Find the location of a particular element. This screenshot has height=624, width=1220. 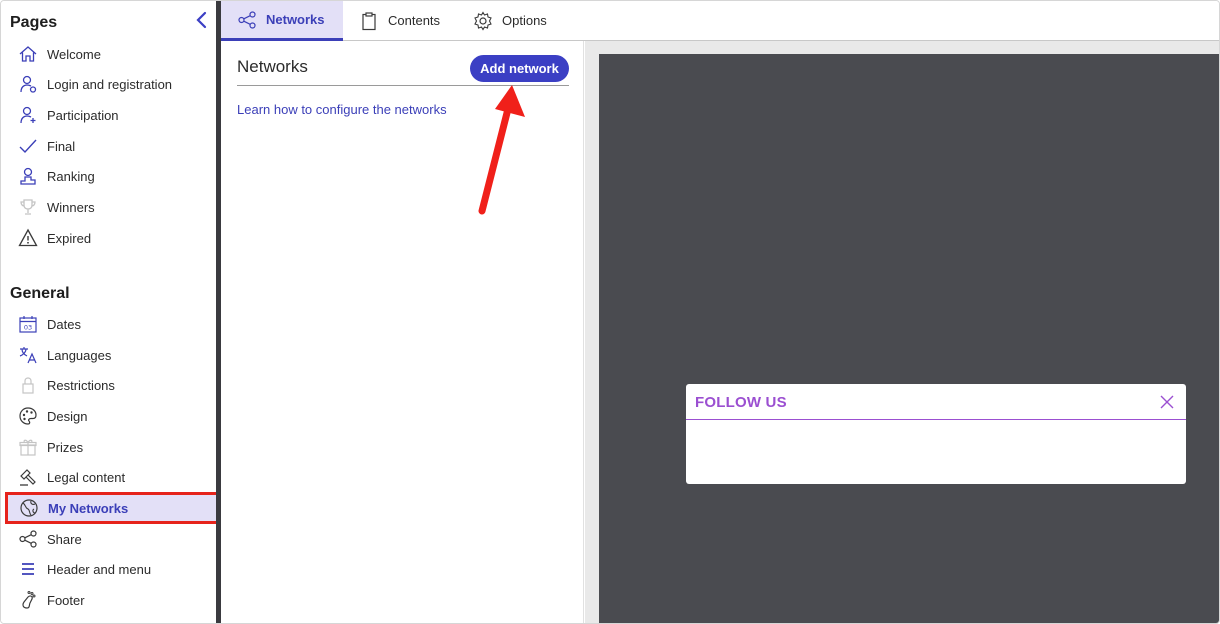

sidebar-item-share: Share is located at coordinates (111, 539).